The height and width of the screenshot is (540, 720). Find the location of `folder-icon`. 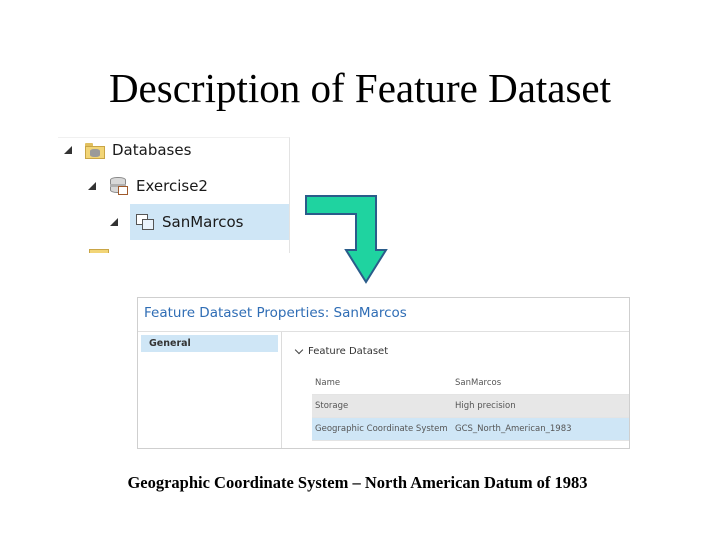

folder-icon is located at coordinates (99, 250).